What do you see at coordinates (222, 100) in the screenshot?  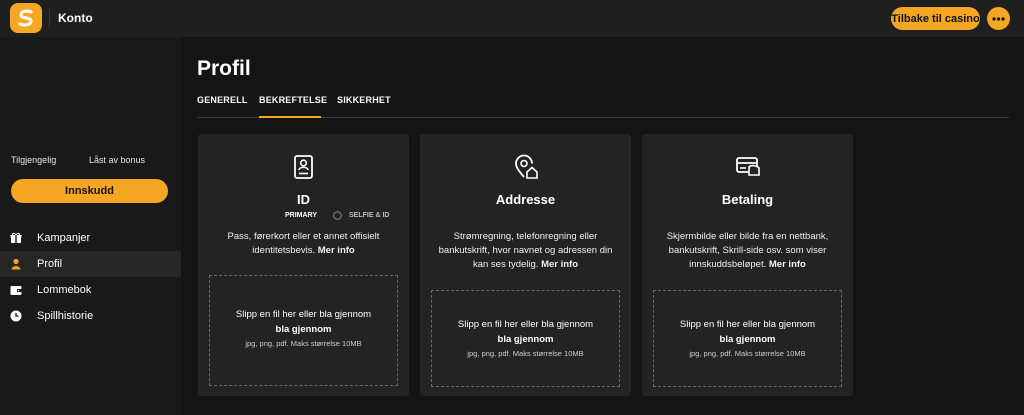 I see `tab-generell: GENERELL` at bounding box center [222, 100].